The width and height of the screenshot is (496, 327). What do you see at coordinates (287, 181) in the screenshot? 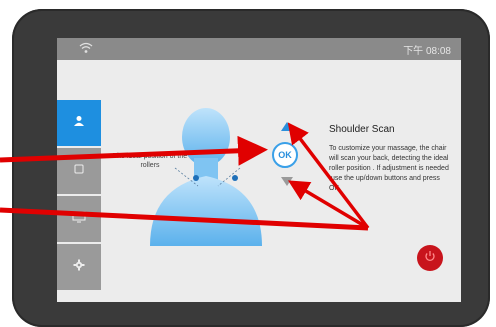
I see `down-arrow-button` at bounding box center [287, 181].